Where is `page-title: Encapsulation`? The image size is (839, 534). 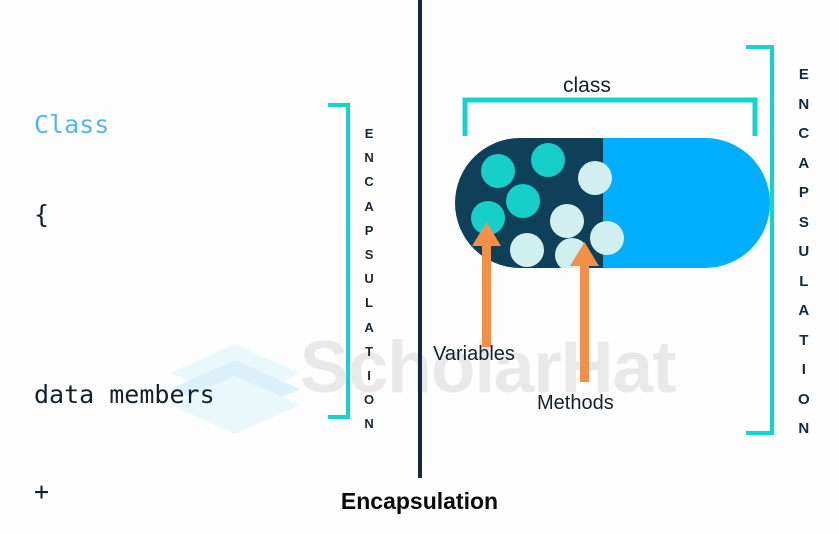
page-title: Encapsulation is located at coordinates (419, 501).